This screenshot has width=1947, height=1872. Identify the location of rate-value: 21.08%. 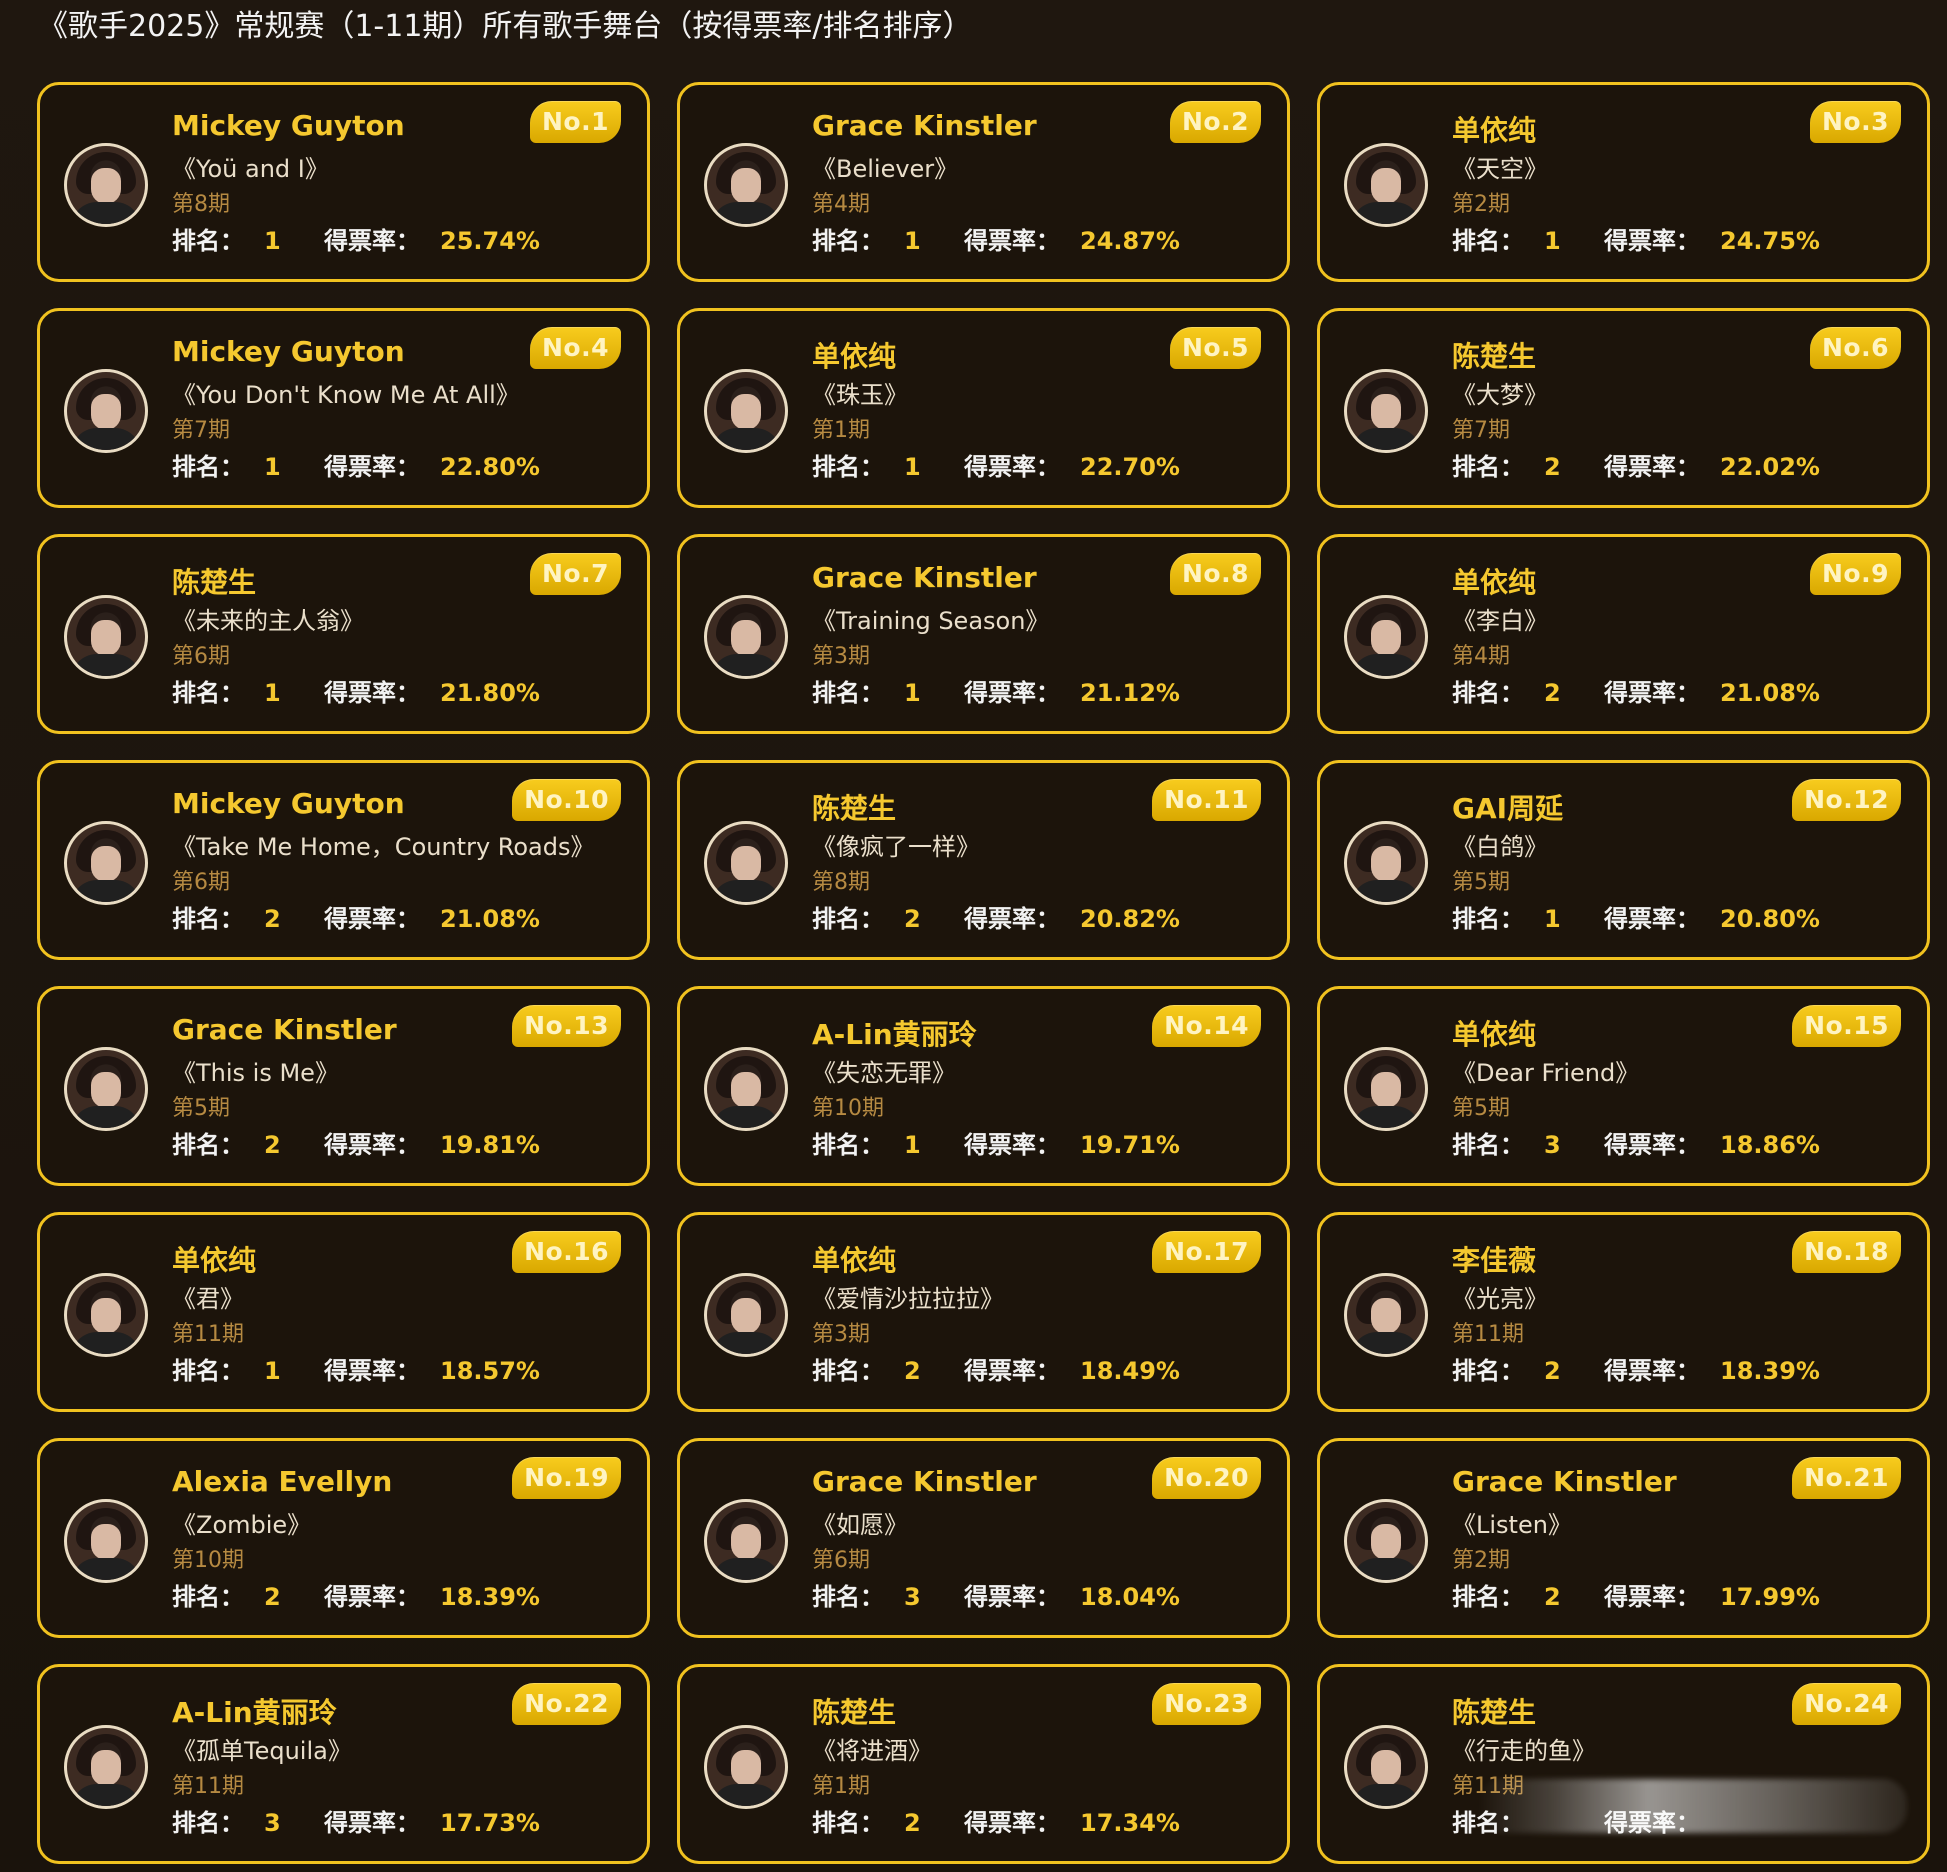
(1770, 693).